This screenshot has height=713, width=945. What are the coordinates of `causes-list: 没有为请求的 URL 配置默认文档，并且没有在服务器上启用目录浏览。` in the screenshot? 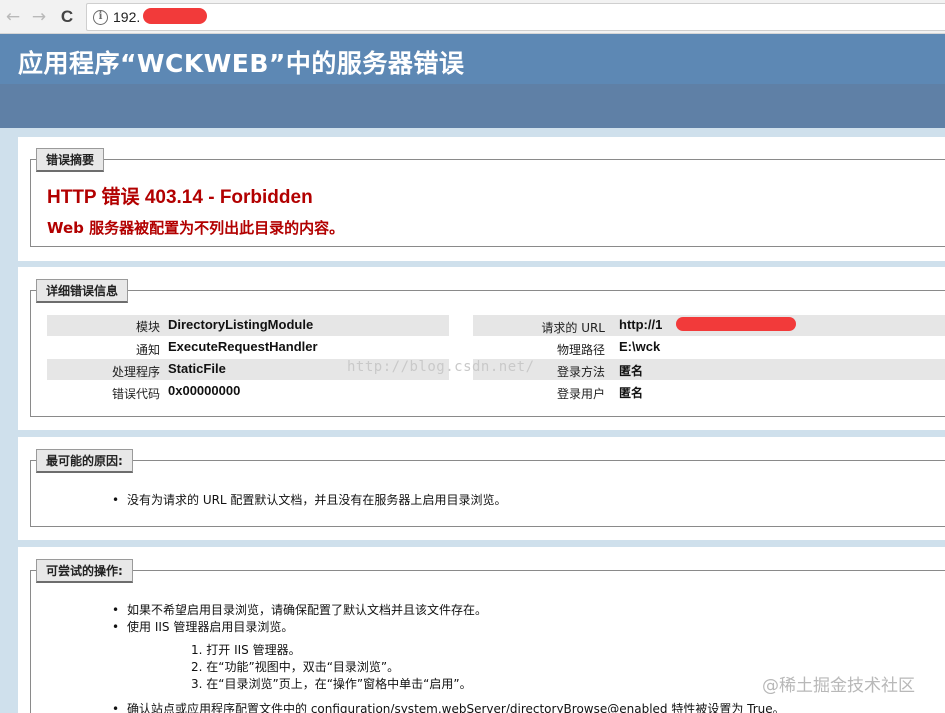 It's located at (309, 500).